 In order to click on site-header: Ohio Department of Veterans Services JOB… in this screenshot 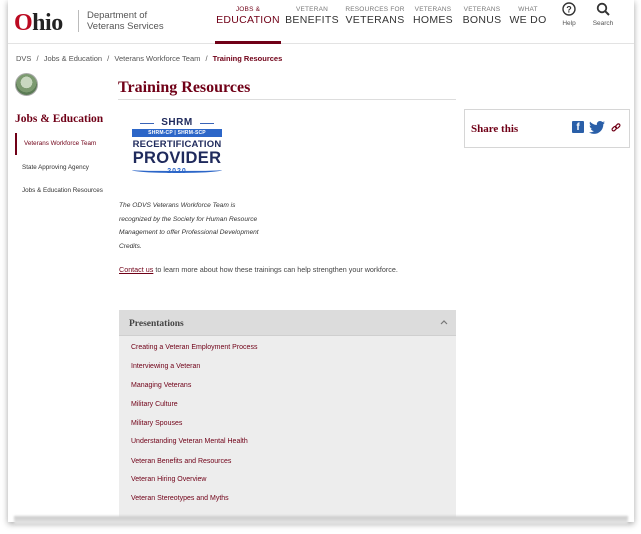, I will do `click(321, 22)`.